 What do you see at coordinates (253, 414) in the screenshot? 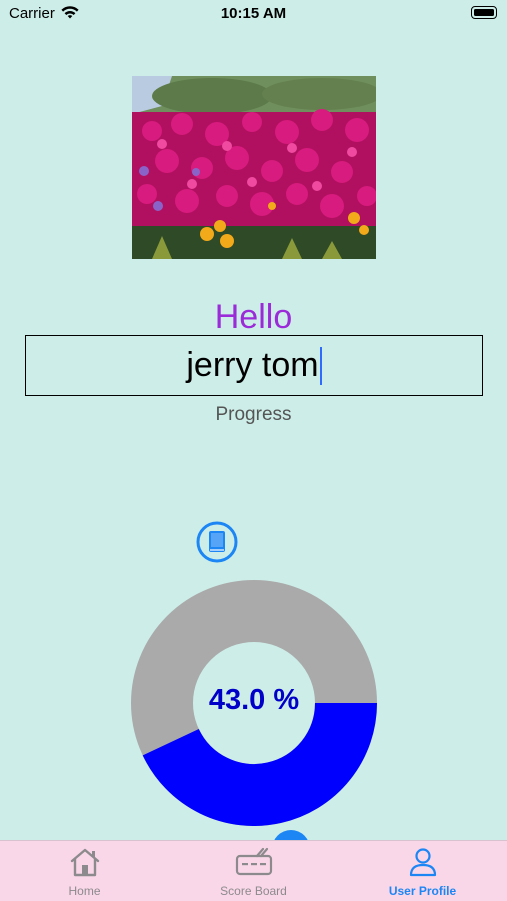
I see `progress-label: Progress` at bounding box center [253, 414].